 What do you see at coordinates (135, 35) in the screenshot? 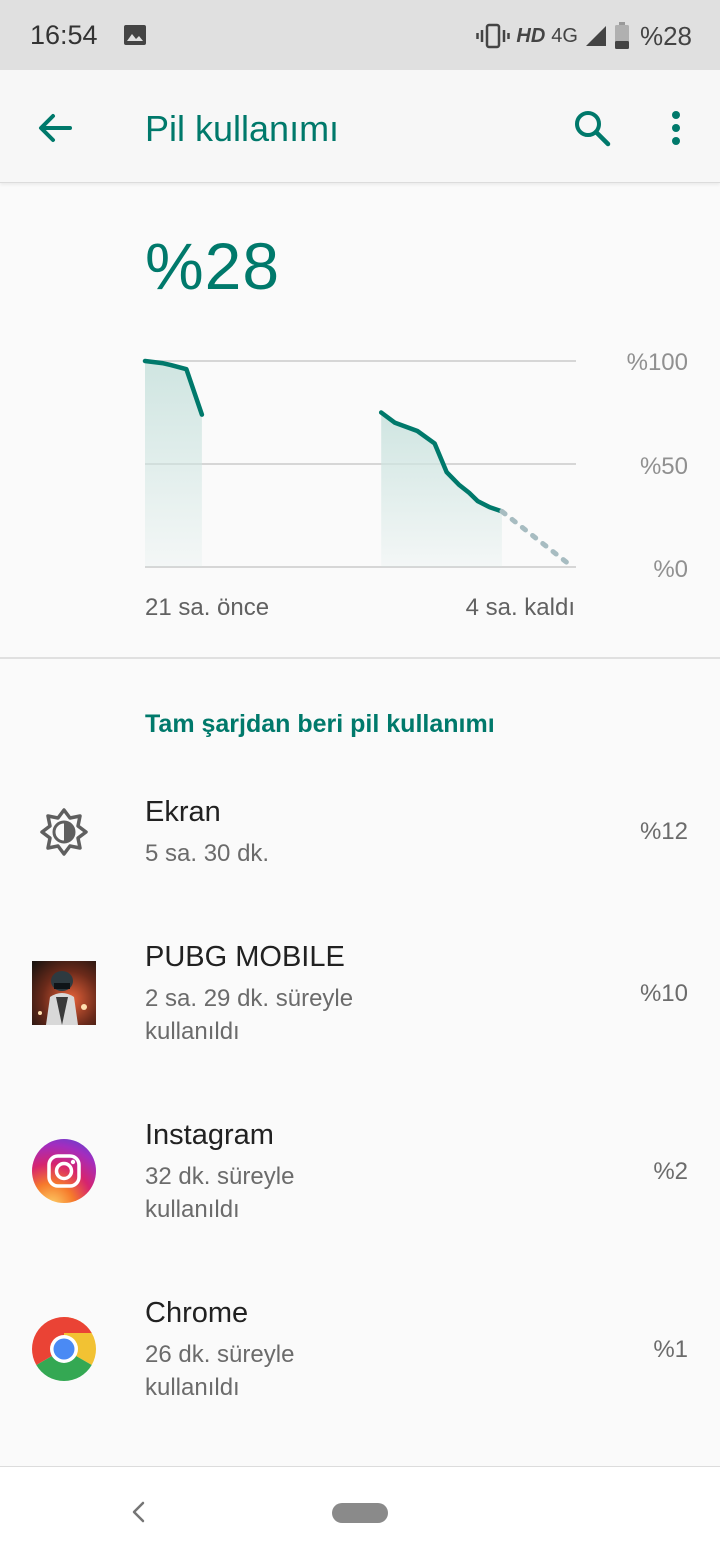
I see `image-notification-icon` at bounding box center [135, 35].